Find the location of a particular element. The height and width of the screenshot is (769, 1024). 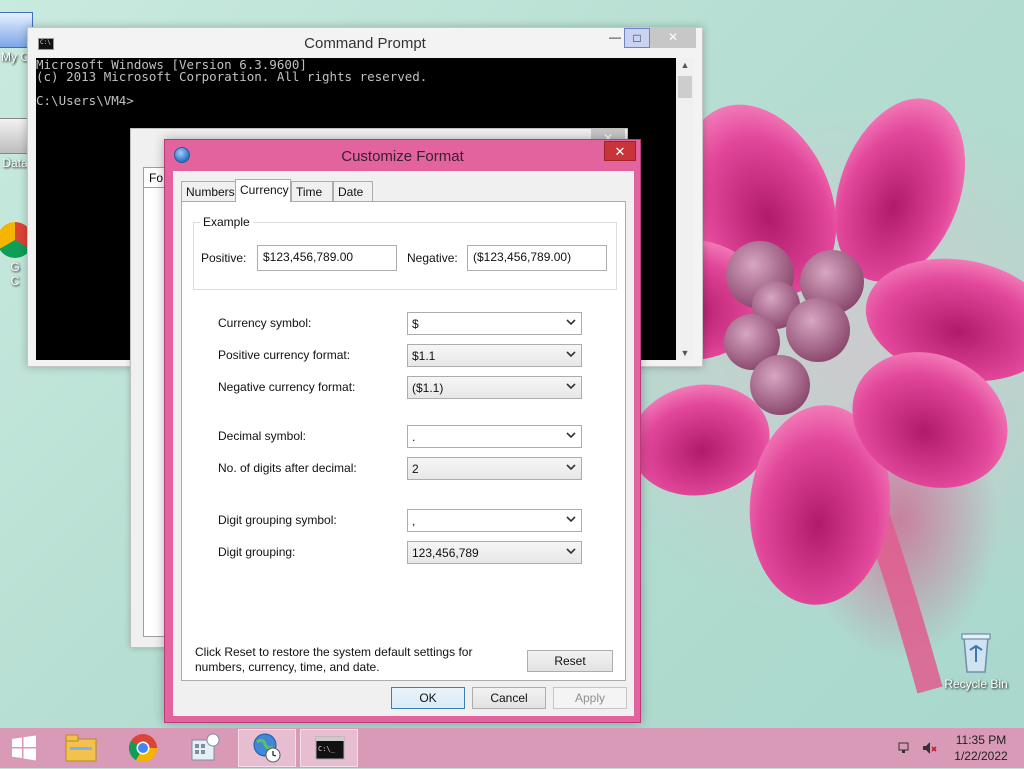

scroll-up-icon: ▲ is located at coordinates (685, 65).